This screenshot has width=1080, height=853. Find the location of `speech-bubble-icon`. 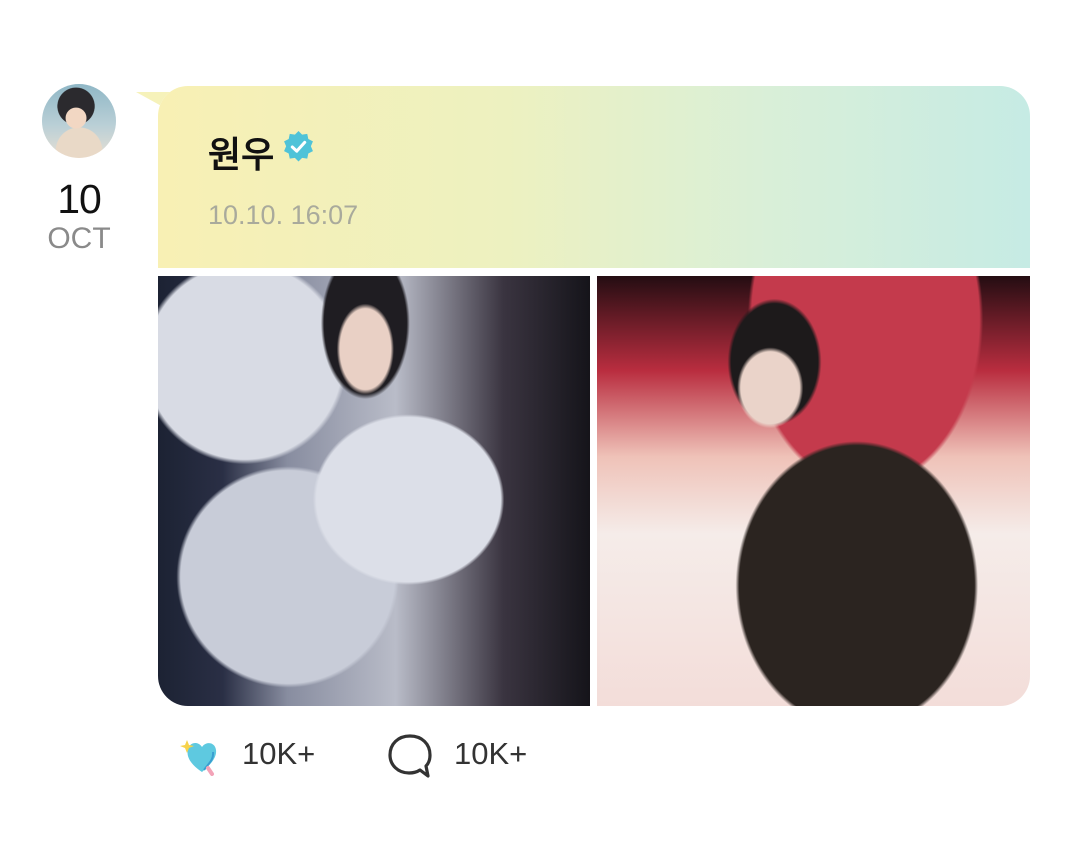

speech-bubble-icon is located at coordinates (410, 756).